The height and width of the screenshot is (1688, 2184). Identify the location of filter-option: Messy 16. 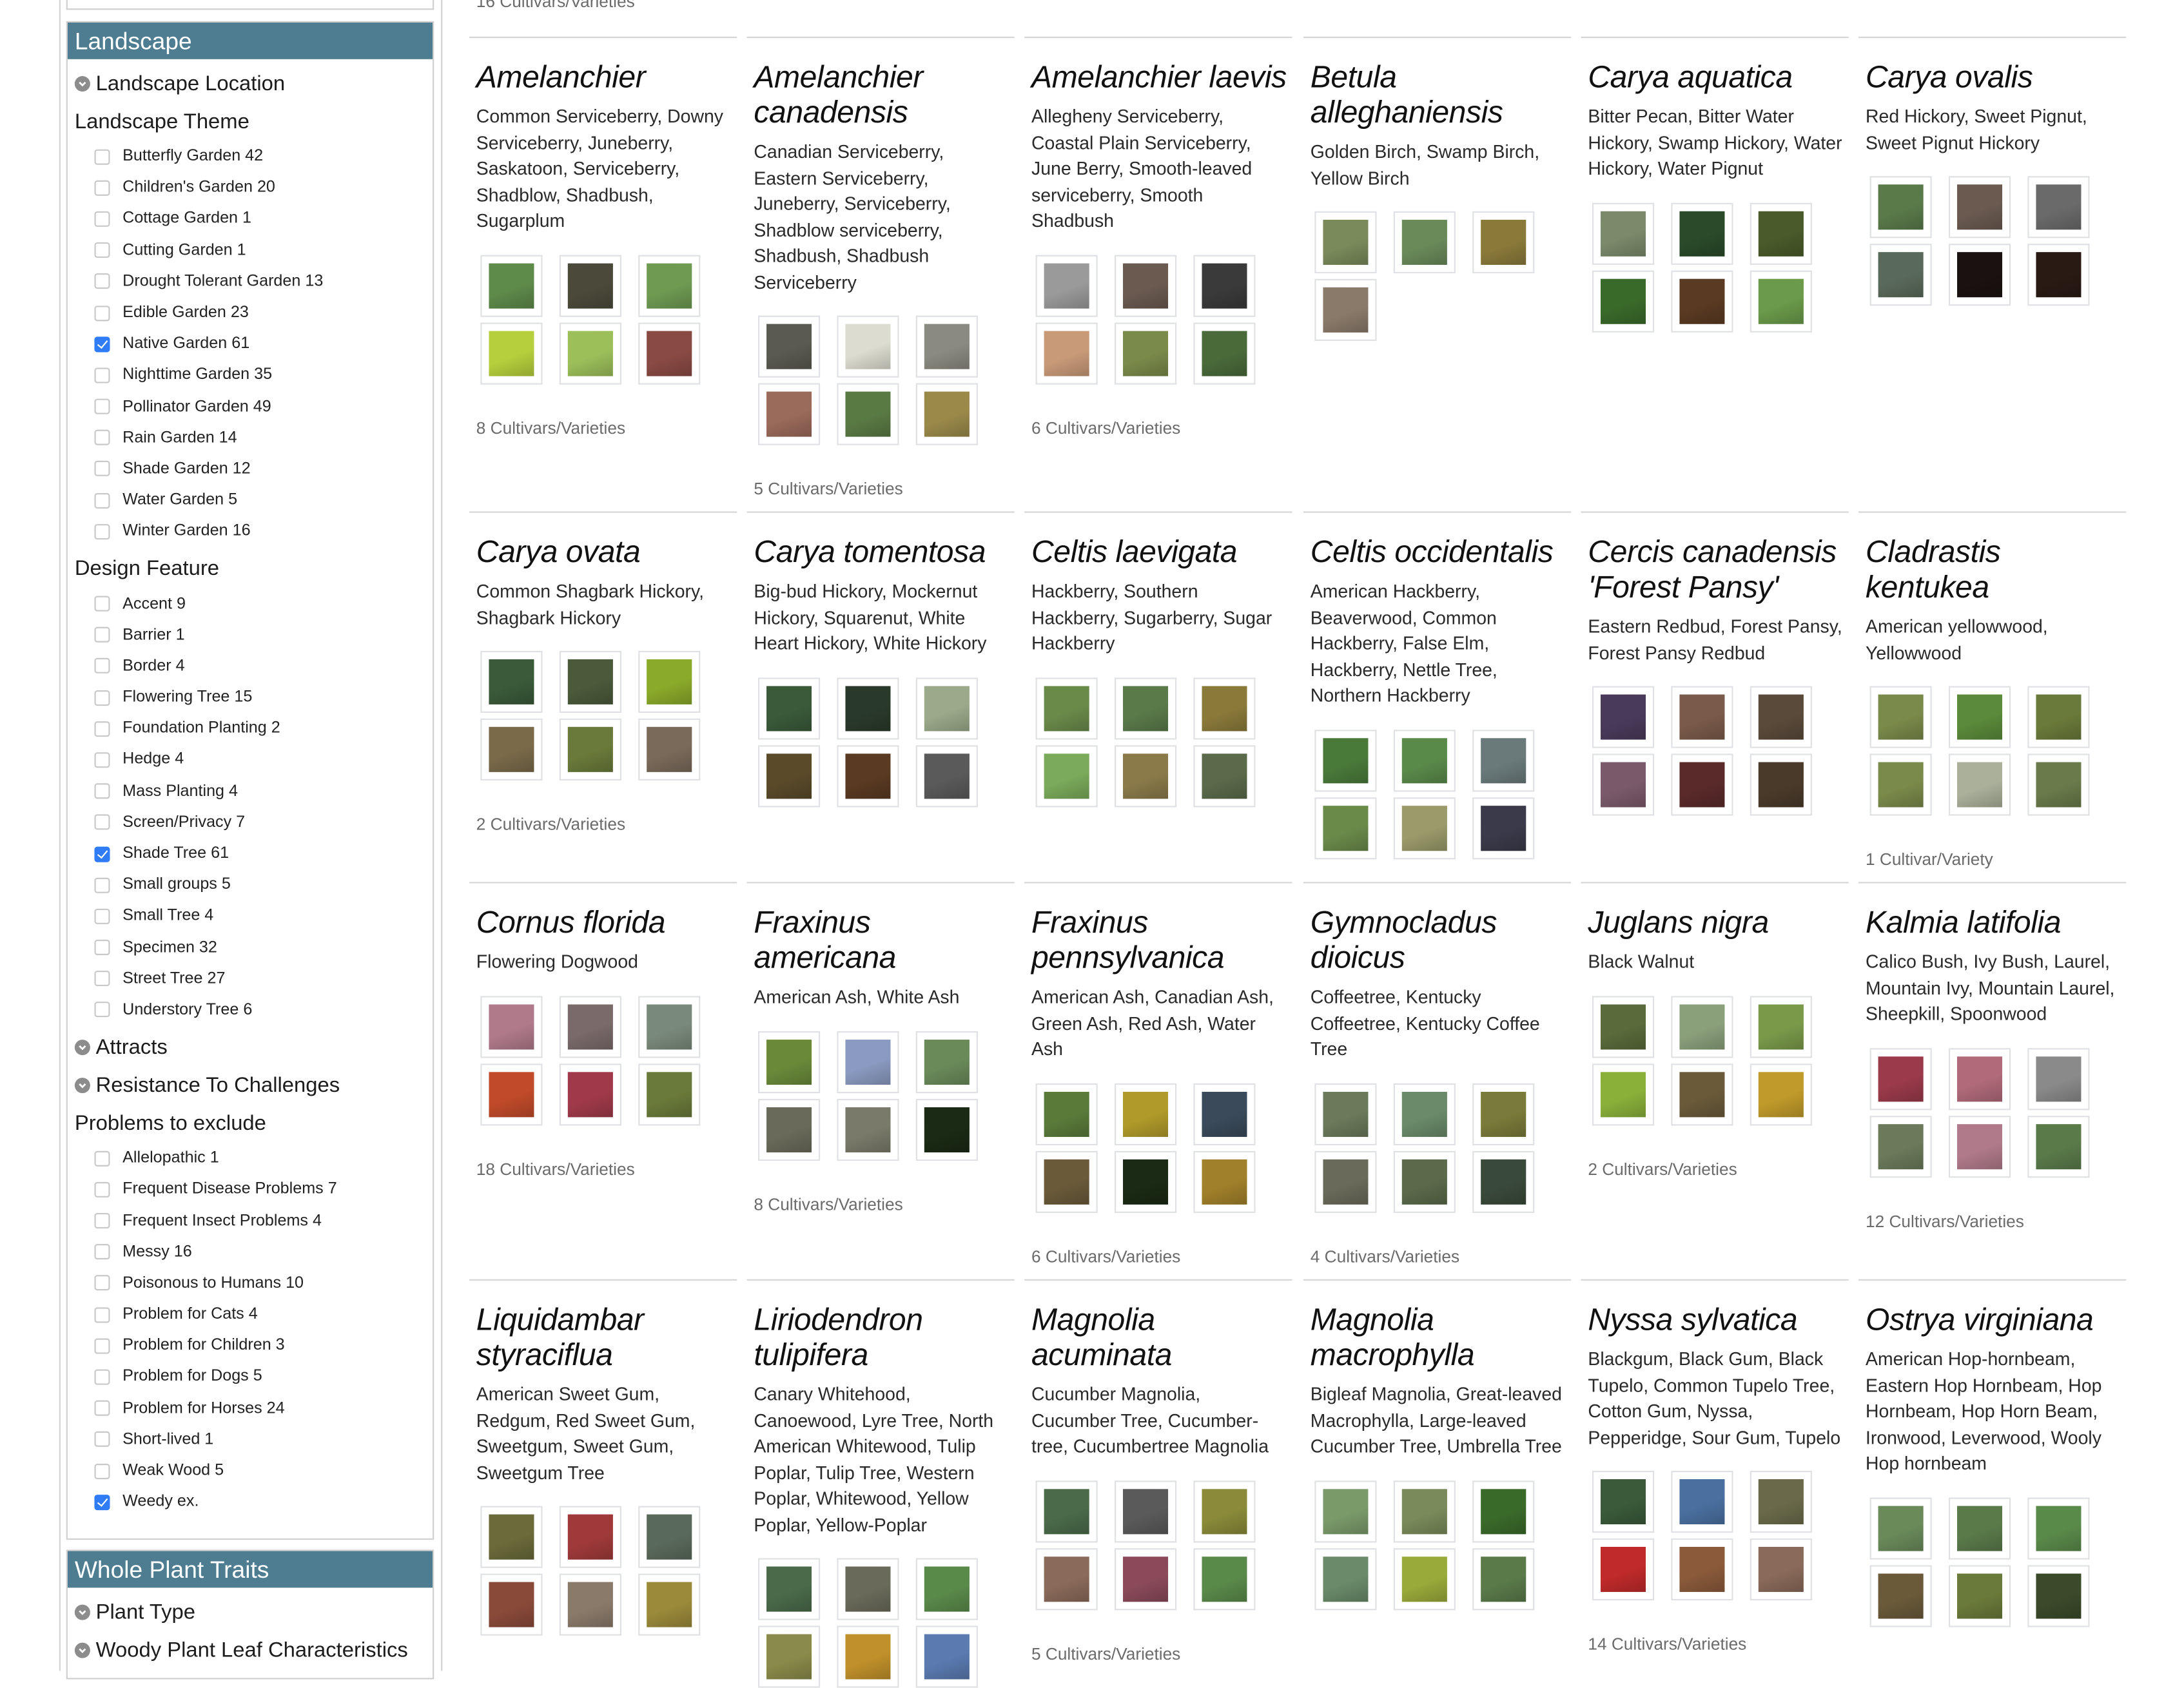
(250, 1251).